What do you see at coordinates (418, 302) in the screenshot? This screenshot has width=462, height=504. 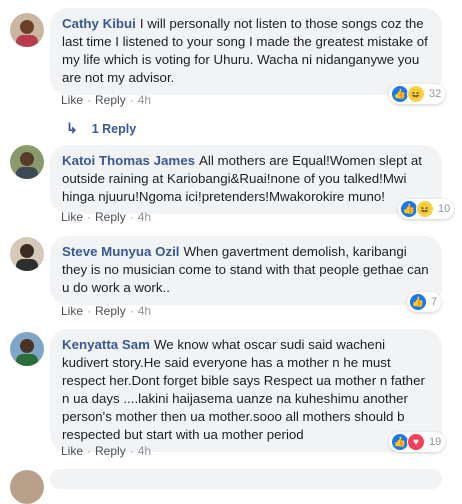 I see `like-icon: 👍` at bounding box center [418, 302].